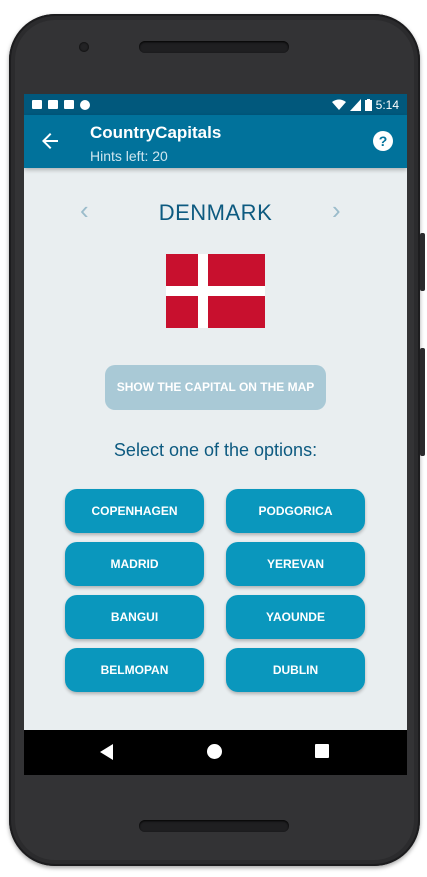  I want to click on status-bar: 5:14, so click(215, 104).